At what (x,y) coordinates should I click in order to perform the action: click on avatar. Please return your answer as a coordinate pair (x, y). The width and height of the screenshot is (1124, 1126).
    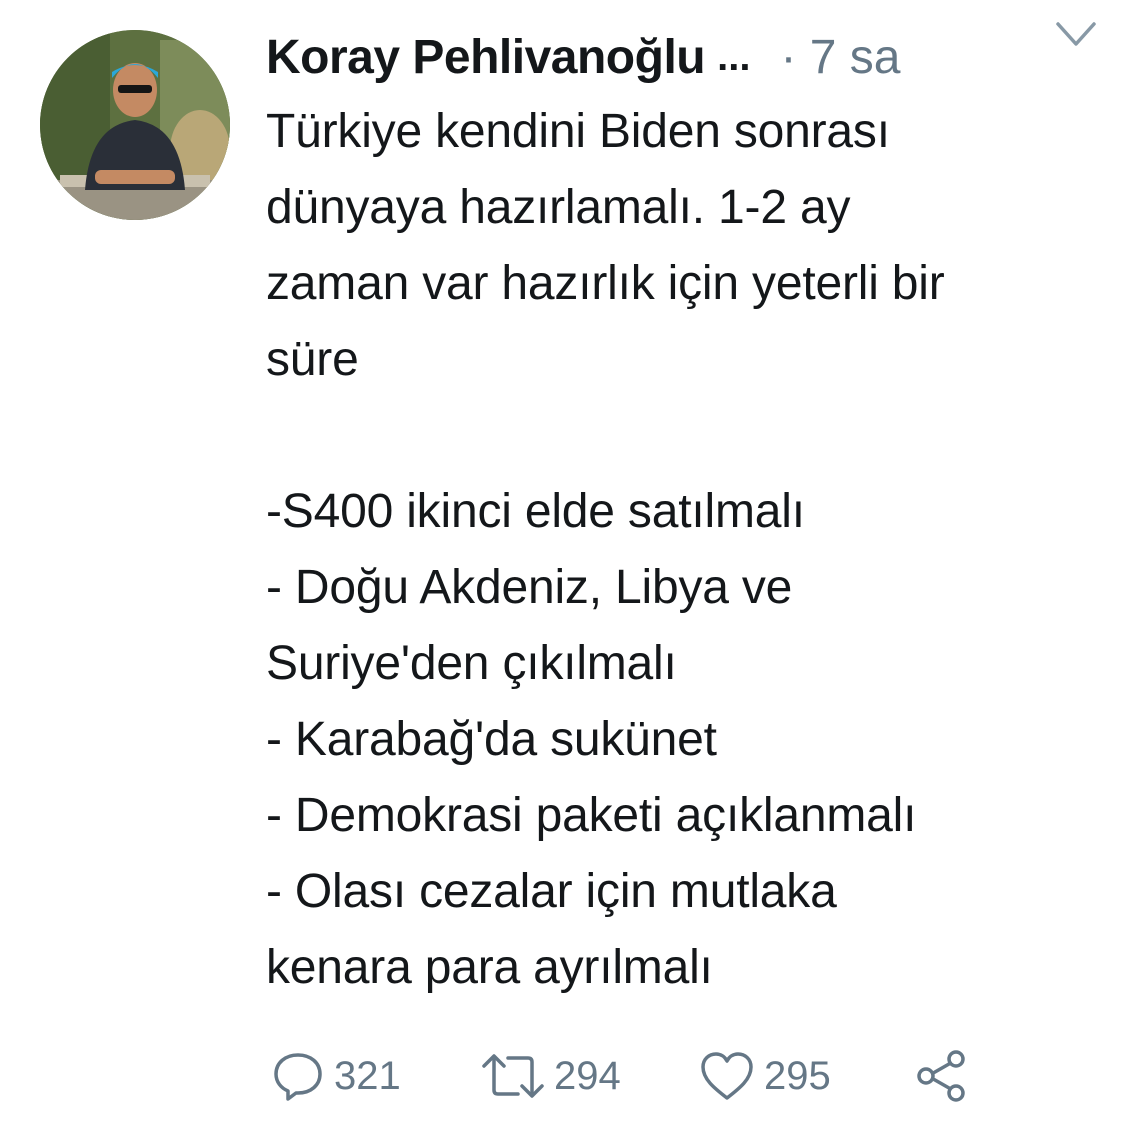
    Looking at the image, I should click on (135, 125).